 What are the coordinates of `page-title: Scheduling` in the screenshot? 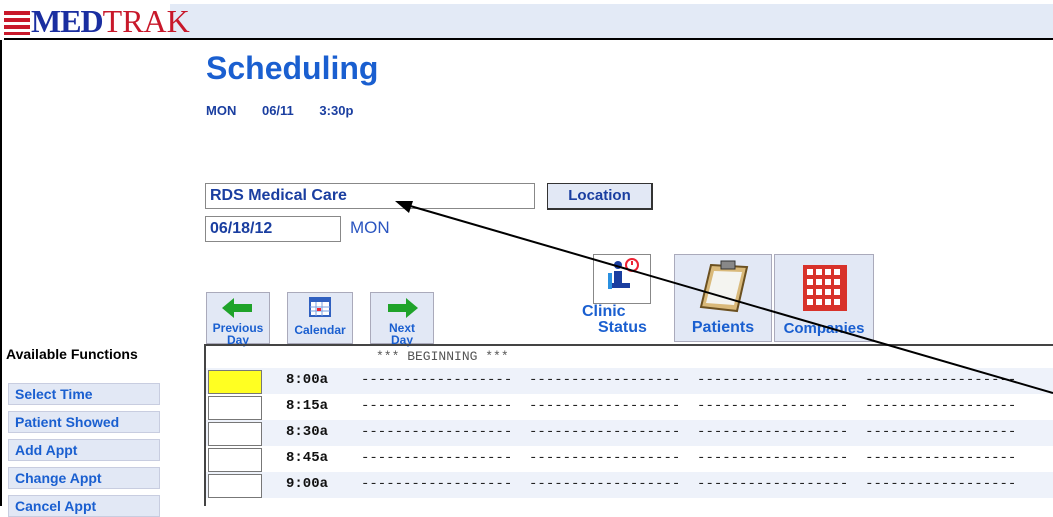 It's located at (292, 68).